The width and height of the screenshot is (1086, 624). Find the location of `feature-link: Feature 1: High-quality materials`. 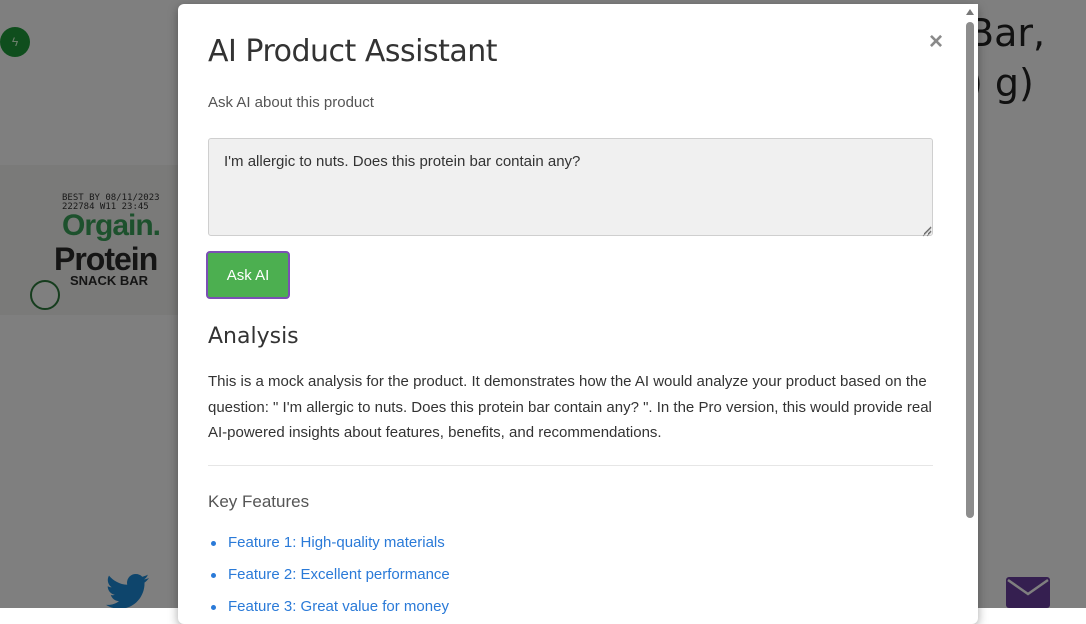

feature-link: Feature 1: High-quality materials is located at coordinates (336, 542).